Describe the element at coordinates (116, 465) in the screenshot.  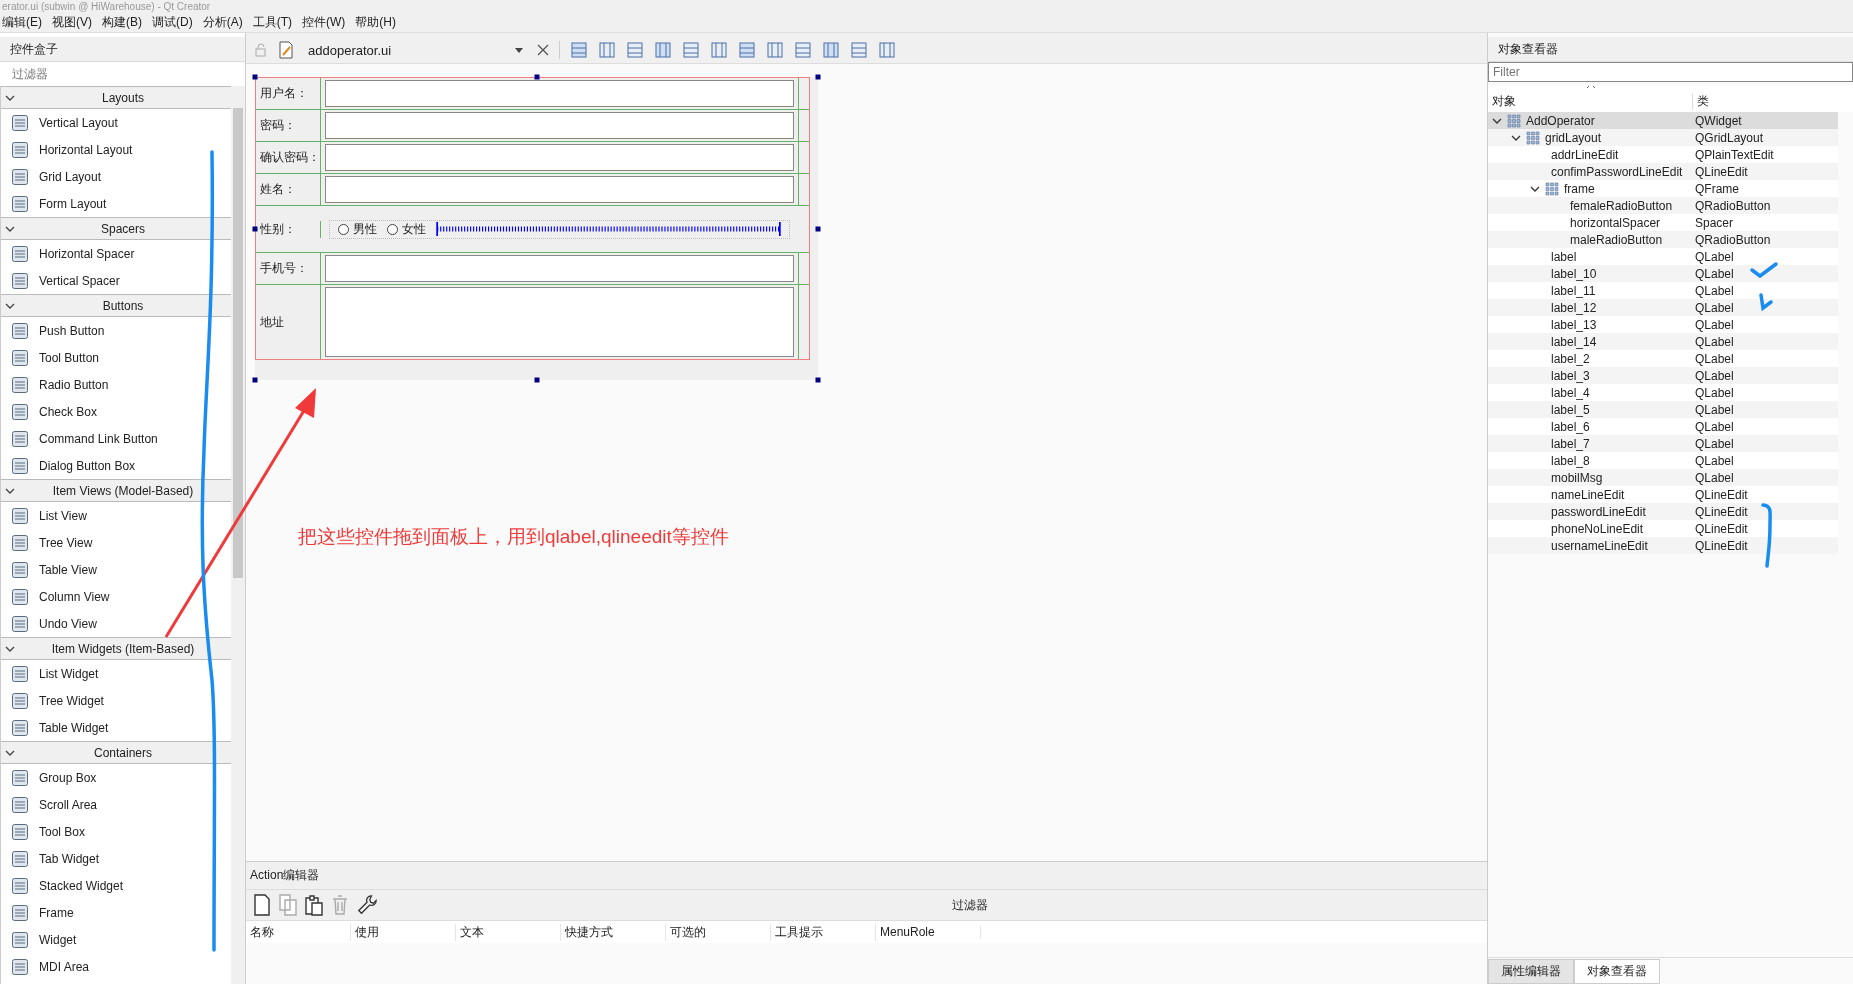
I see `widget-item: Dialog Button Box` at that location.